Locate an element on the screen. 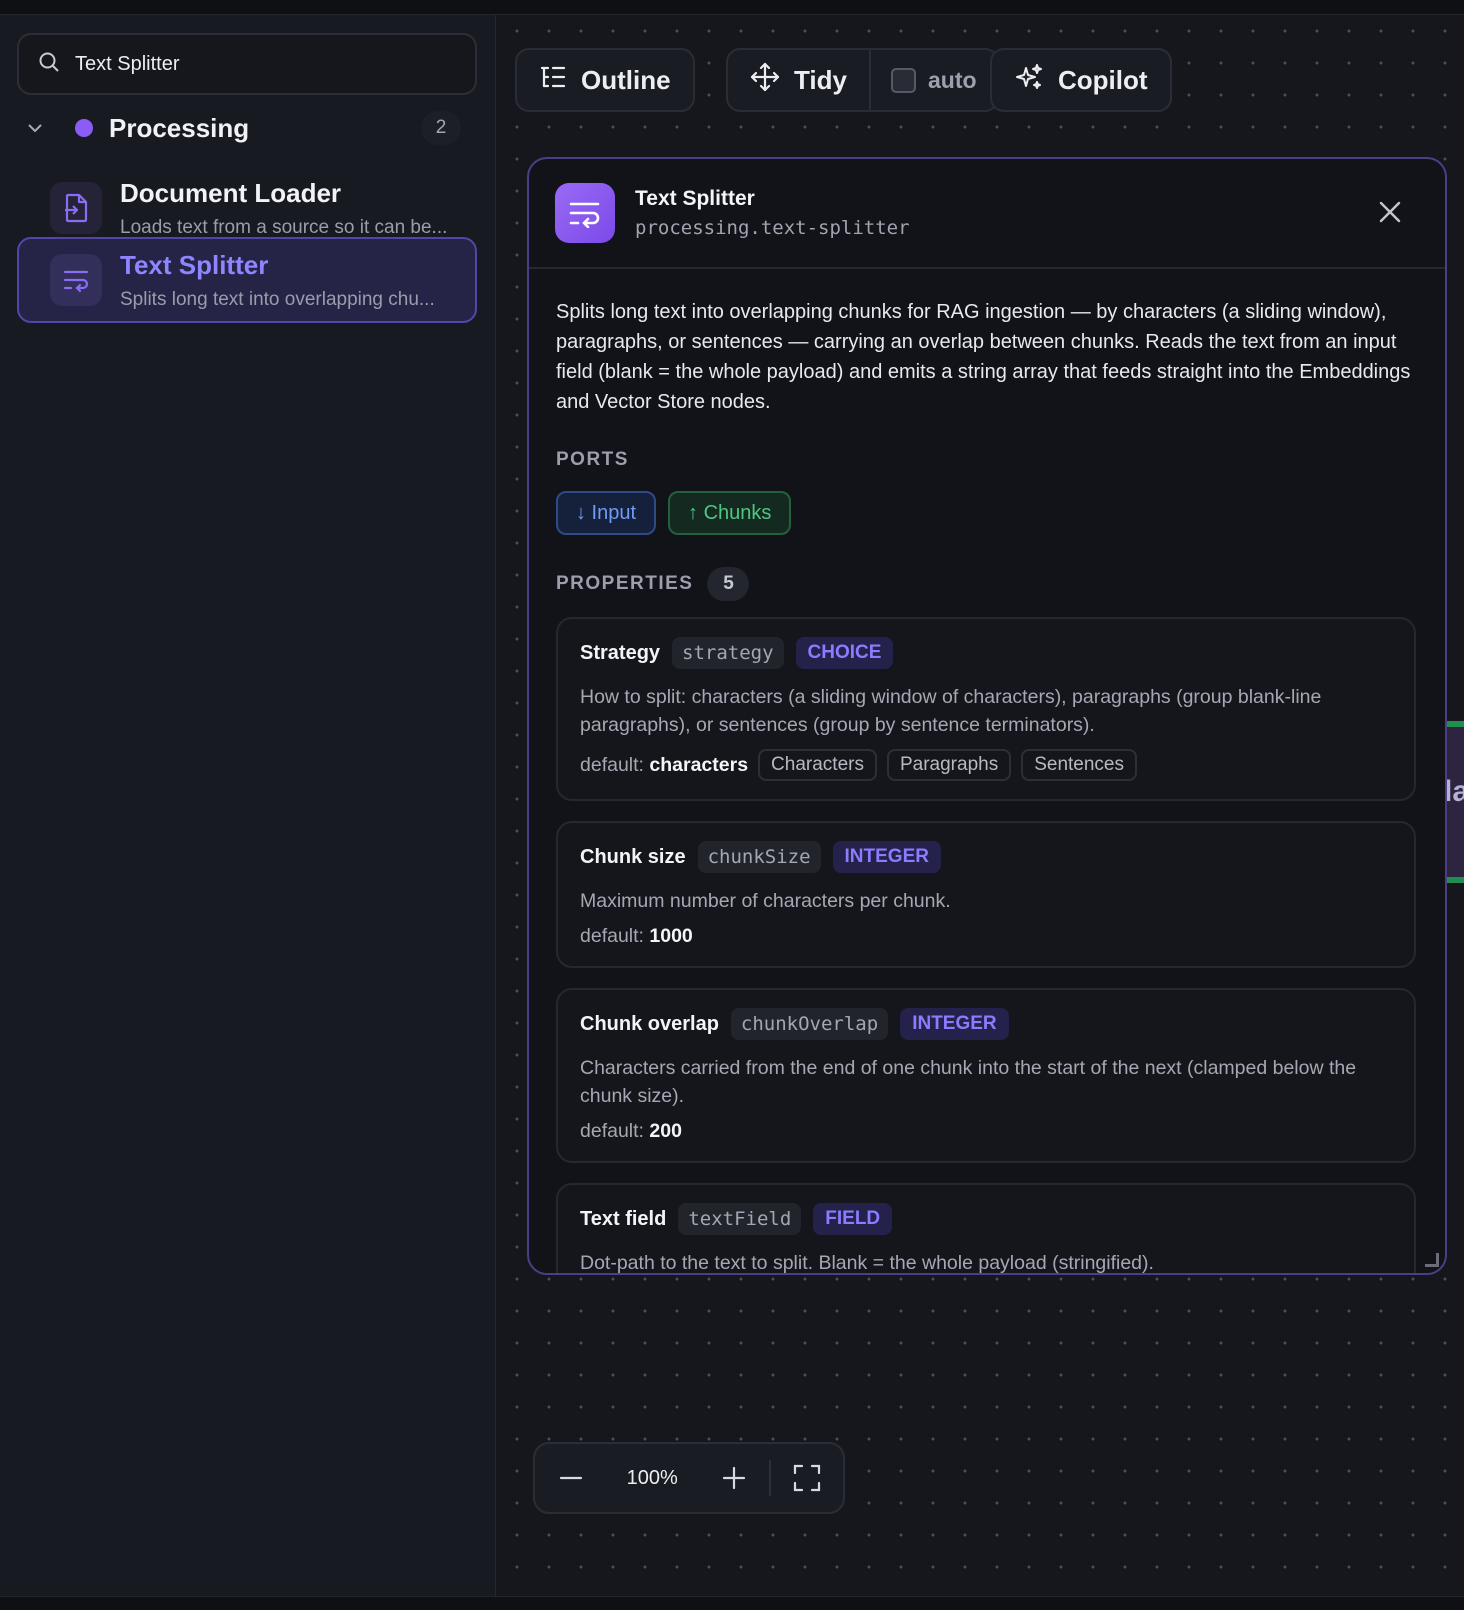  sparkles-icon is located at coordinates (1029, 80).